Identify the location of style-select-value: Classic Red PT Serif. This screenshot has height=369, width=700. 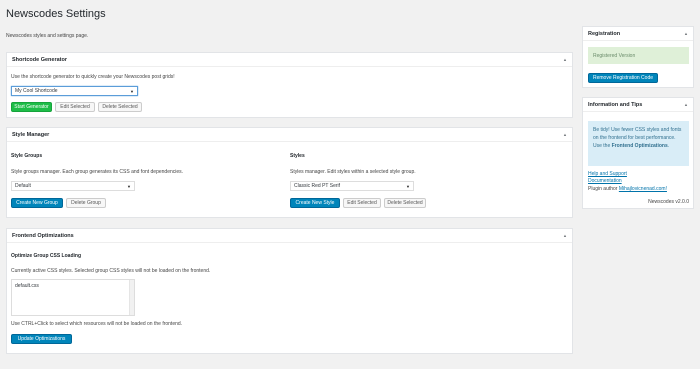
(317, 186).